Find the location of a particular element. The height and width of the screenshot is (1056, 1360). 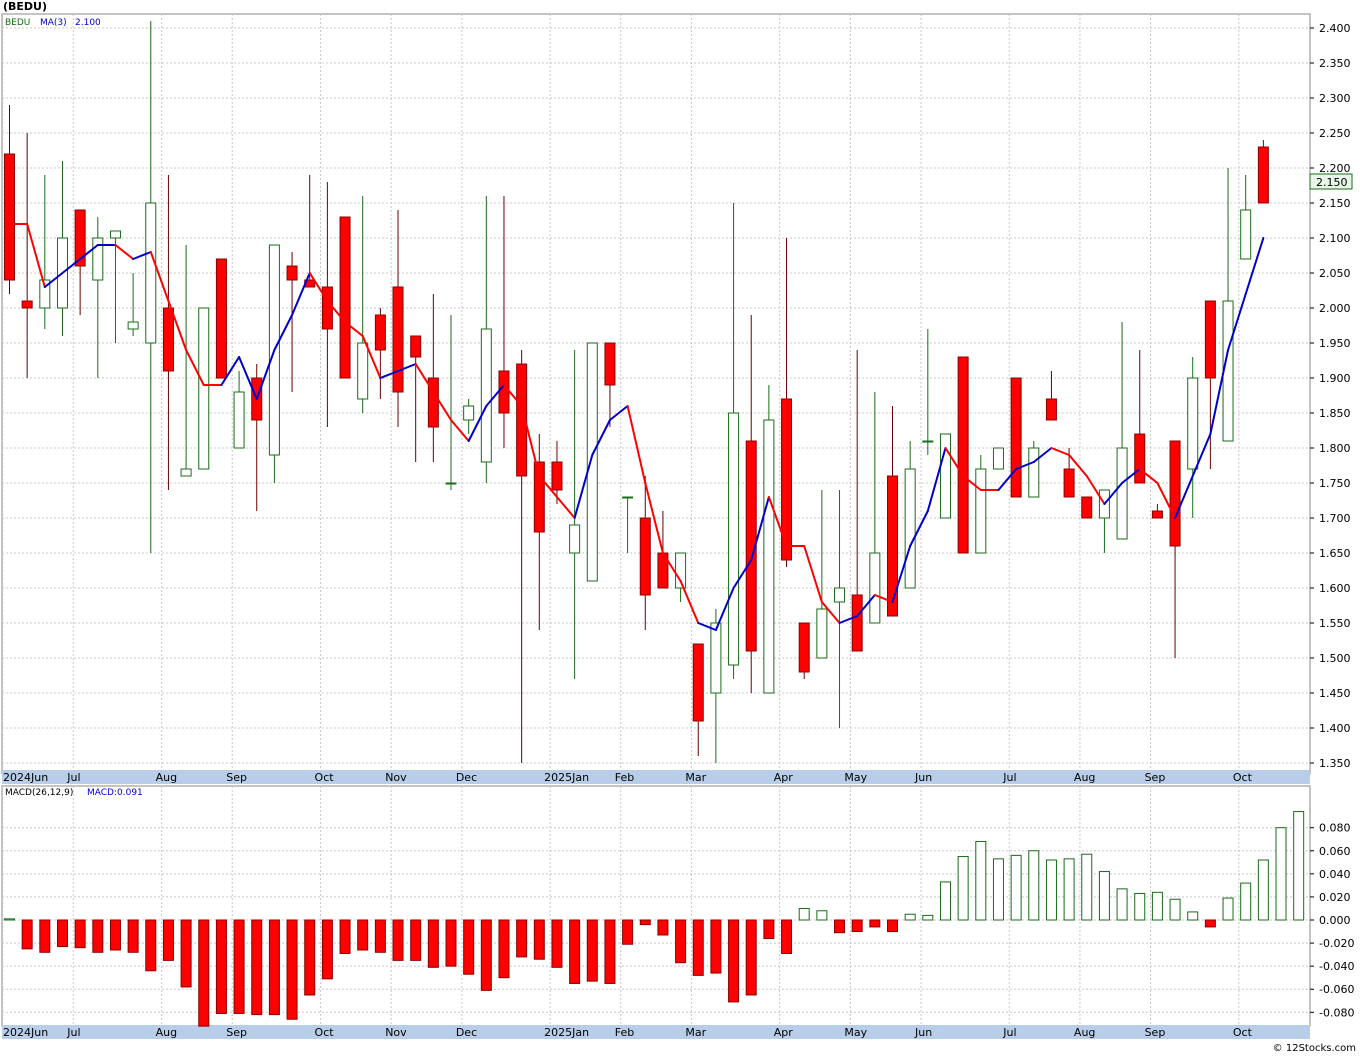

price-y-tick-label: 1.700 is located at coordinates (1335, 518).